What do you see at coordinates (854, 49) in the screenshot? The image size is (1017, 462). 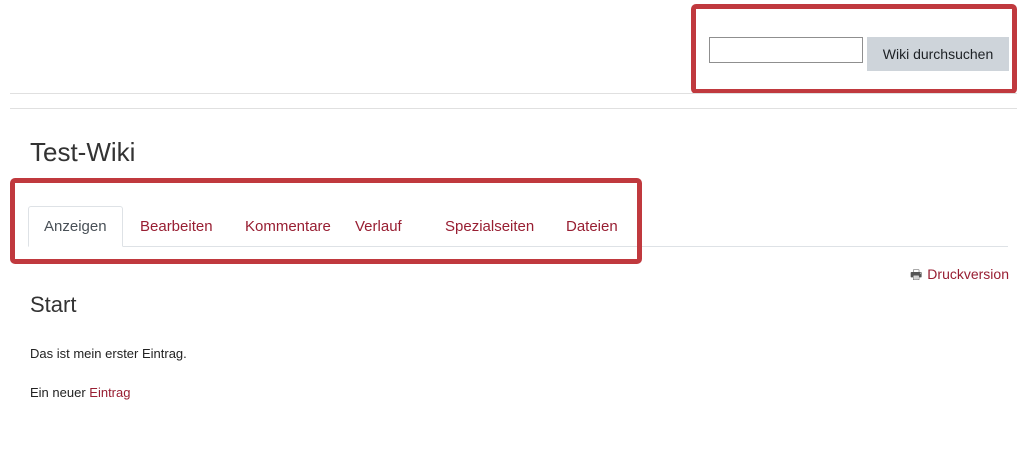 I see `highlight-box-search` at bounding box center [854, 49].